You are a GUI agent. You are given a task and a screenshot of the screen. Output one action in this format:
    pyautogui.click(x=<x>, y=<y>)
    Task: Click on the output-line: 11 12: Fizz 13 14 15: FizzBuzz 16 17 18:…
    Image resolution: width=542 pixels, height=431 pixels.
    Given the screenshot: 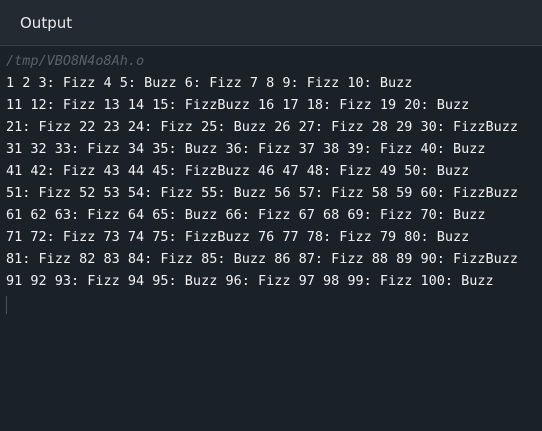 What is the action you would take?
    pyautogui.click(x=238, y=105)
    